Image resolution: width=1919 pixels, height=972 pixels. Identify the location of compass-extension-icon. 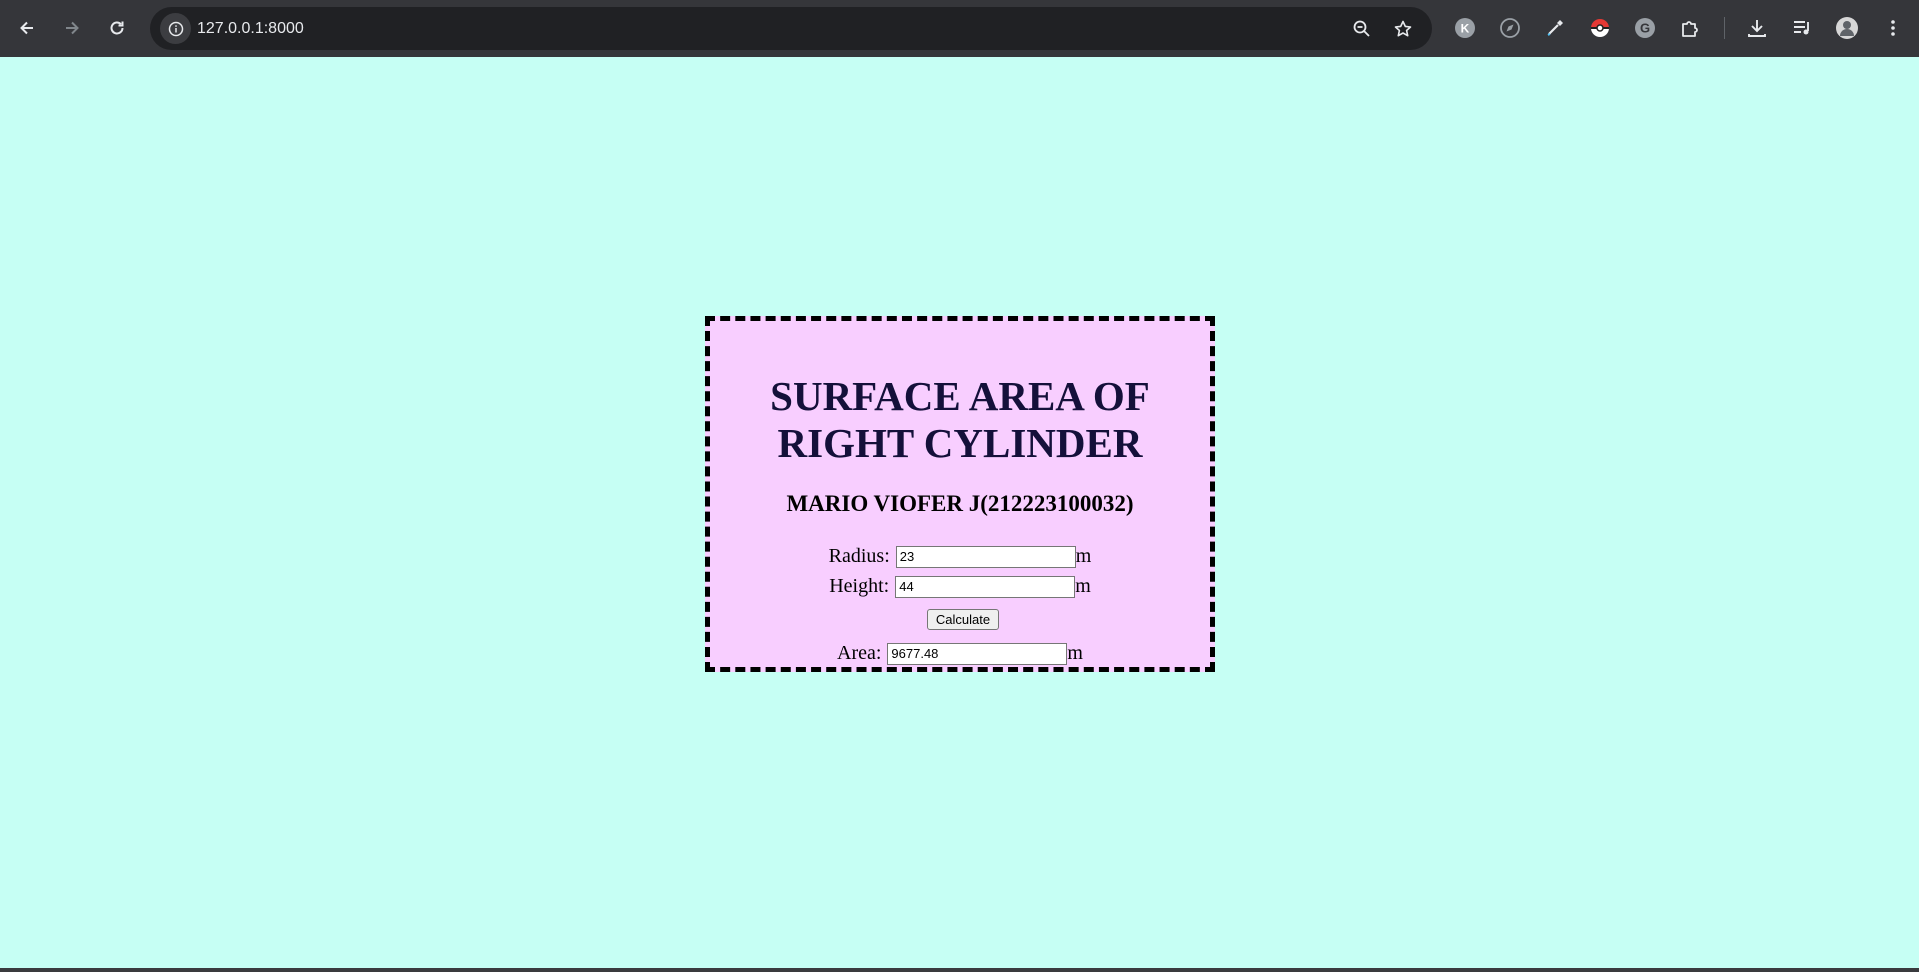
(1510, 28).